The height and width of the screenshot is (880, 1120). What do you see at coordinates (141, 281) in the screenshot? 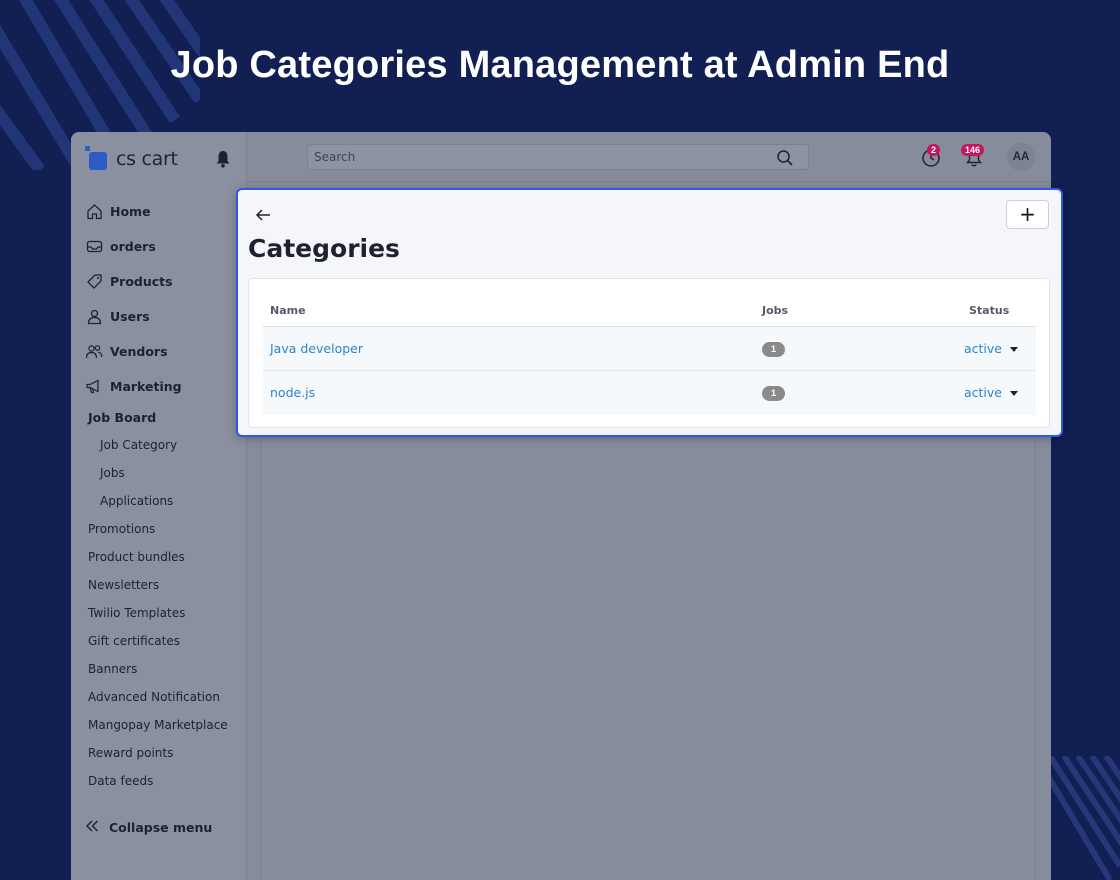
I see `sidebar-item-label: Products` at bounding box center [141, 281].